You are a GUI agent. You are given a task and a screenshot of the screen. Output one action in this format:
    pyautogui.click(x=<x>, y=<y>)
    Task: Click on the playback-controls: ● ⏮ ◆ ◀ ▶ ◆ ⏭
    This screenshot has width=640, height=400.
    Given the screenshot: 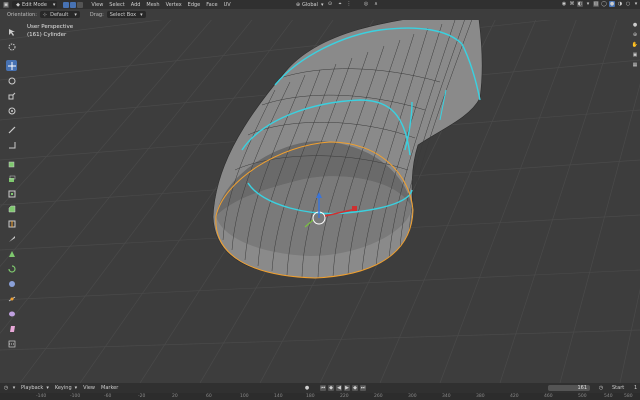 What is the action you would take?
    pyautogui.click(x=336, y=388)
    